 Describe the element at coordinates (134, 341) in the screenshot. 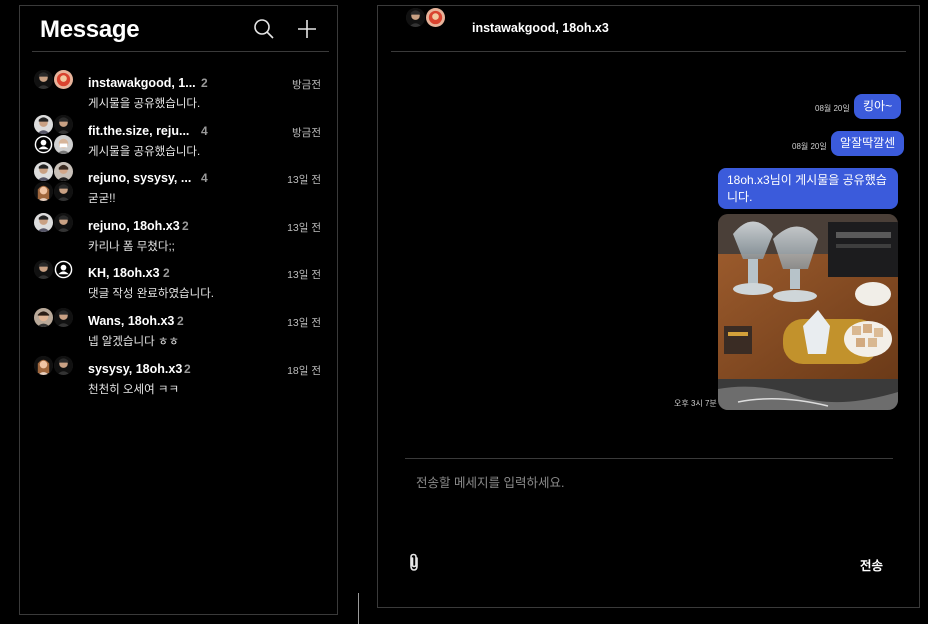

I see `conversation-last-message: 넵 알겠습니다 ㅎㅎ` at that location.